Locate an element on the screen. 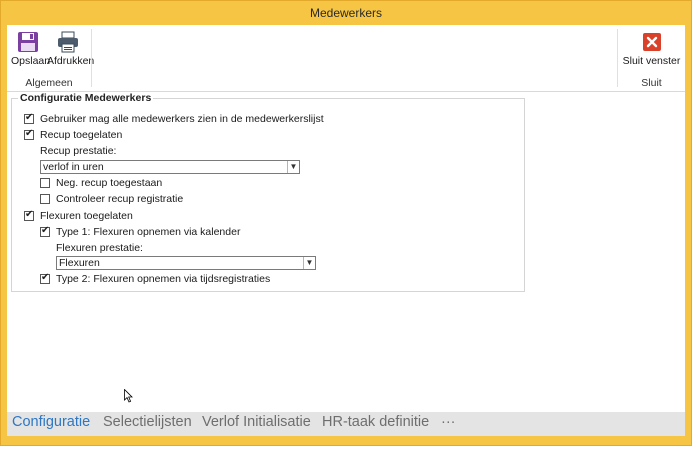 The width and height of the screenshot is (698, 449). flexuren-prestatie-label: Flexuren prestatie: is located at coordinates (99, 248).